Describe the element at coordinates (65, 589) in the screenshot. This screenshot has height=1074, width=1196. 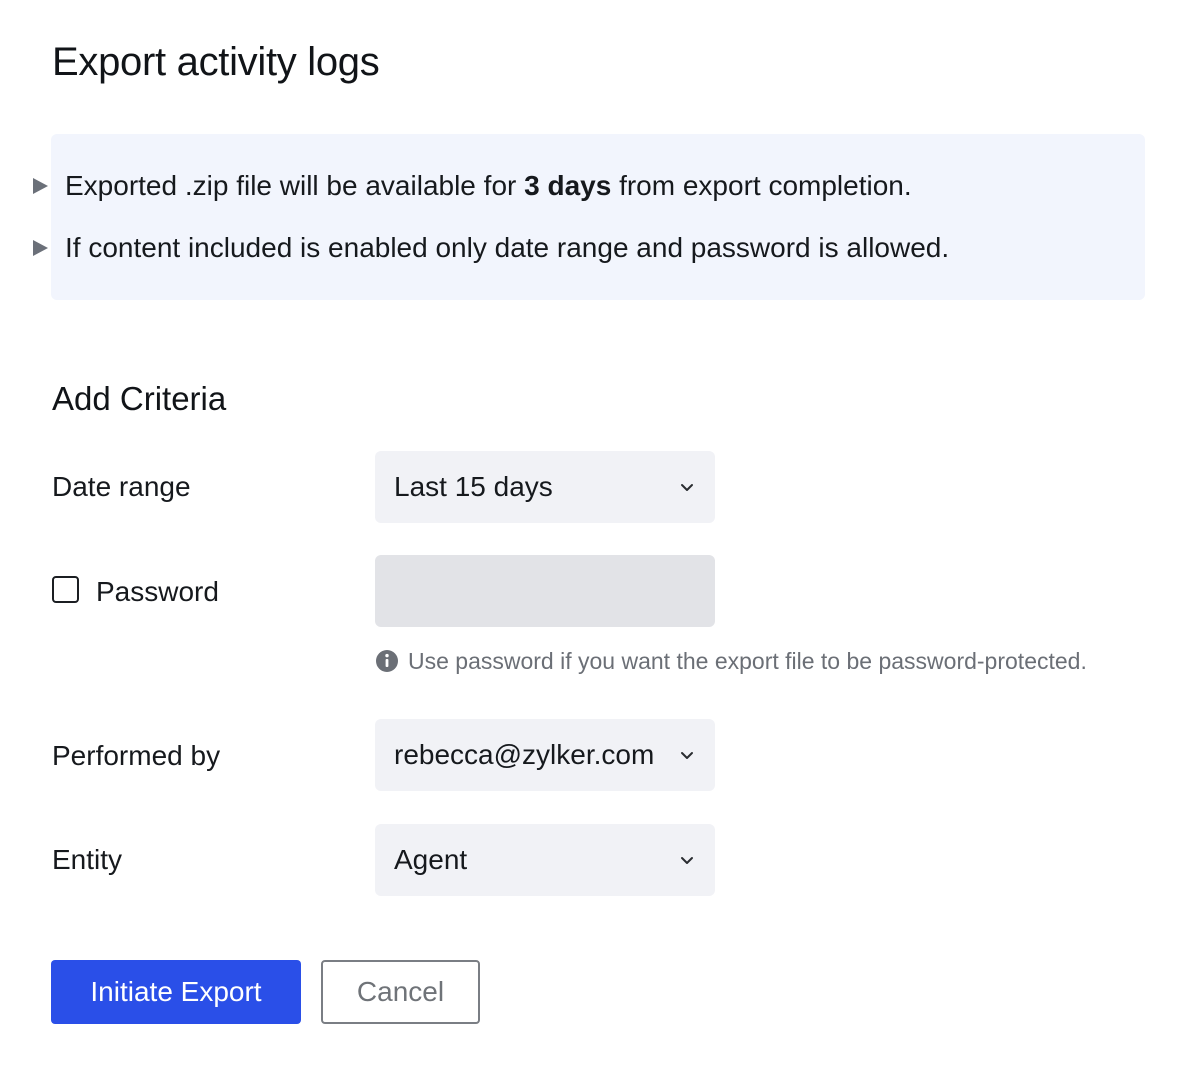
I see `password-checkbox` at that location.